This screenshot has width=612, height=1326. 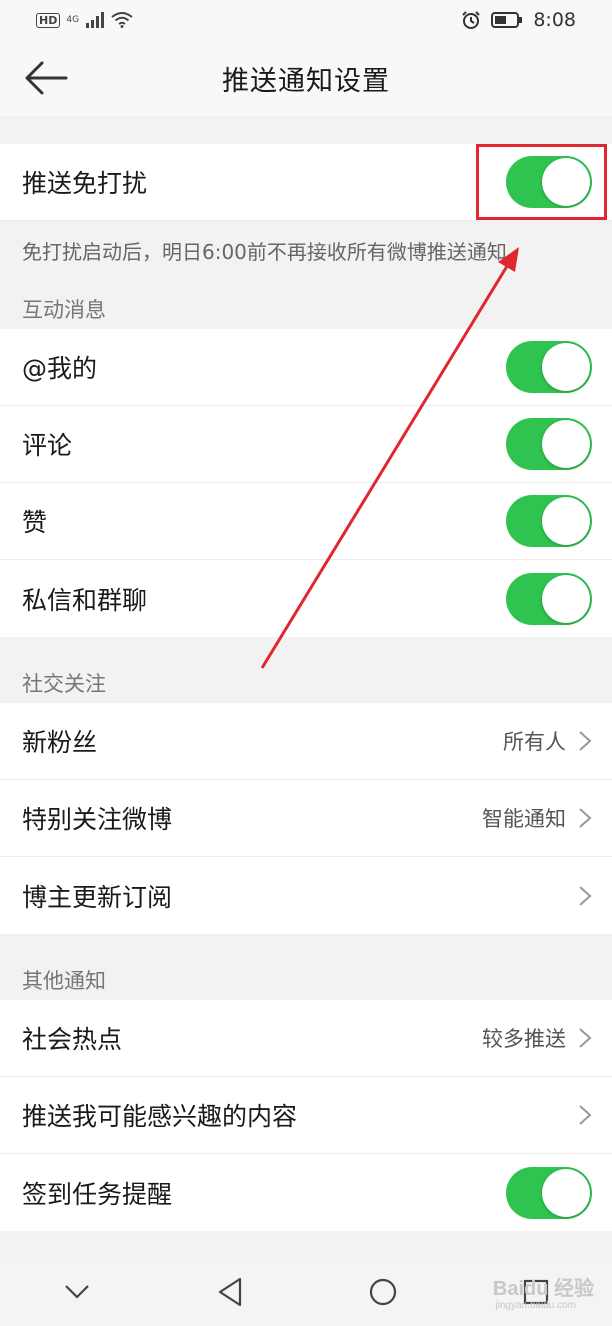 I want to click on page-header: 推送通知设置, so click(x=306, y=78).